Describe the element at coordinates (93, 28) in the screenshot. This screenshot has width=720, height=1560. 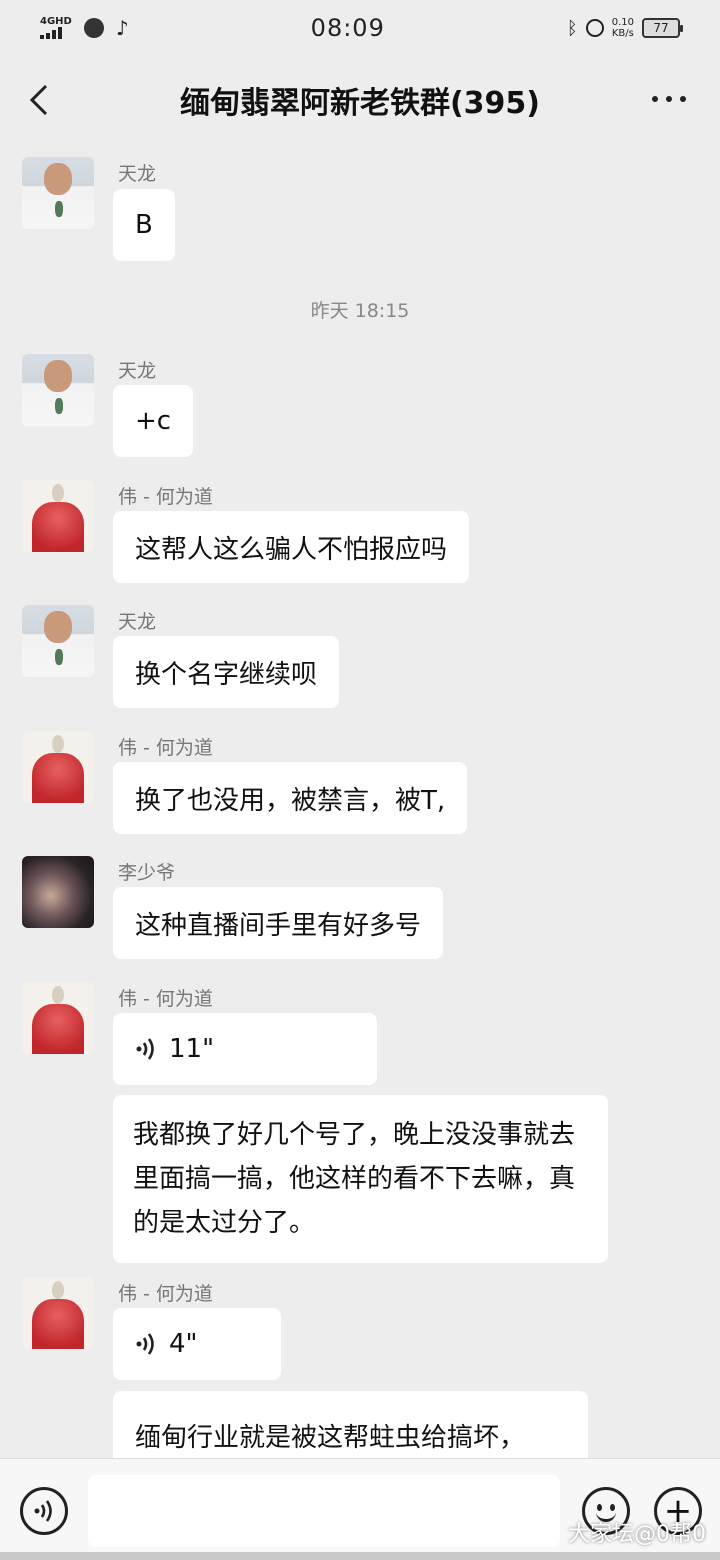
I see `app-notification-icon` at that location.